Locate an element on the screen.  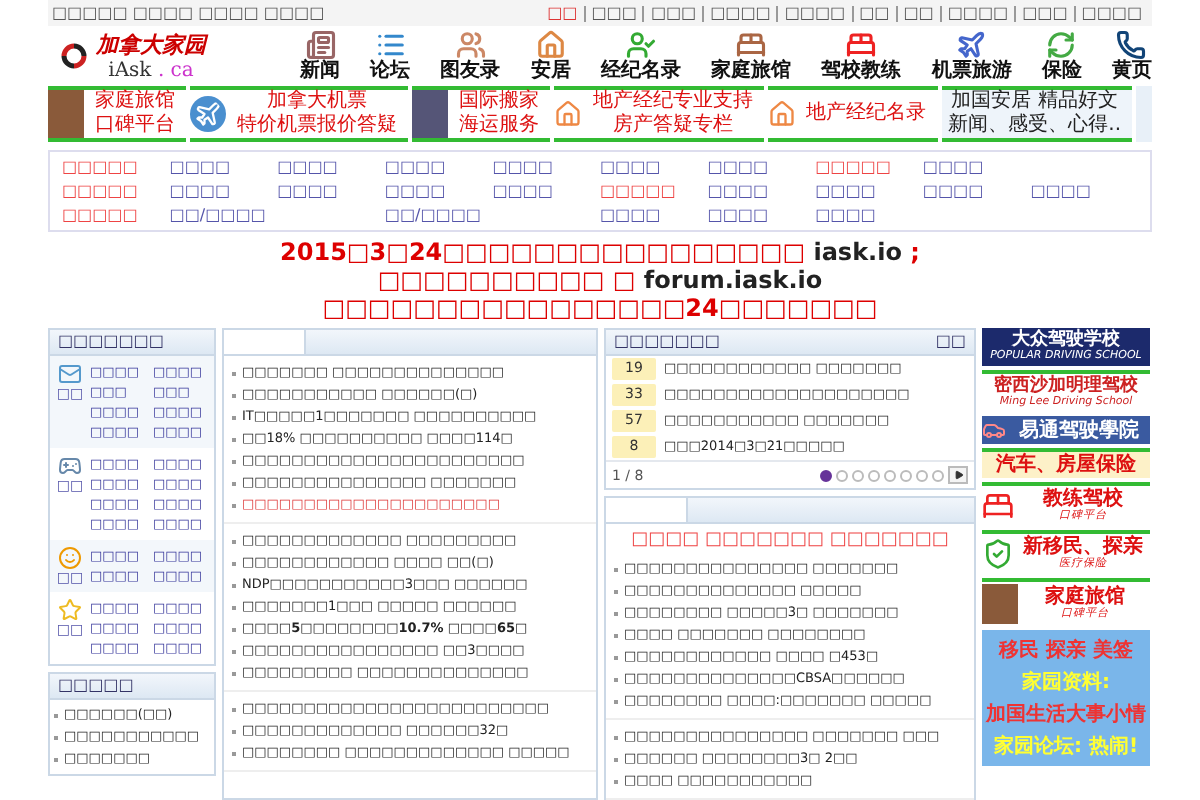
nav-link: 论坛 is located at coordinates (390, 56).